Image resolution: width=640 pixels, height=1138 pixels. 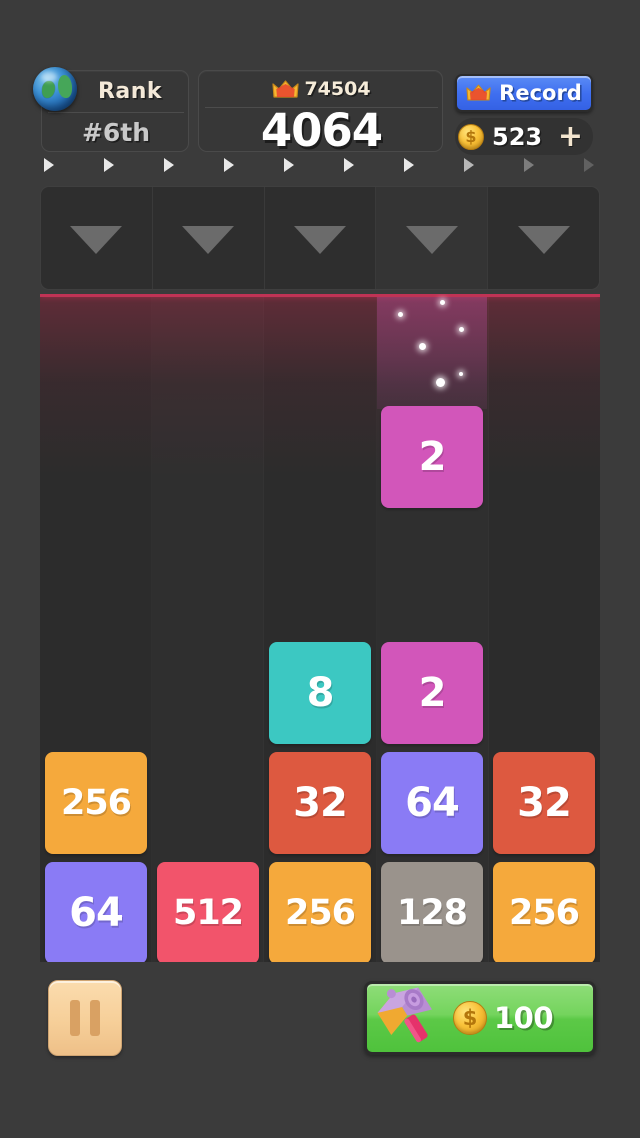 I want to click on tile-8: 8, so click(x=320, y=693).